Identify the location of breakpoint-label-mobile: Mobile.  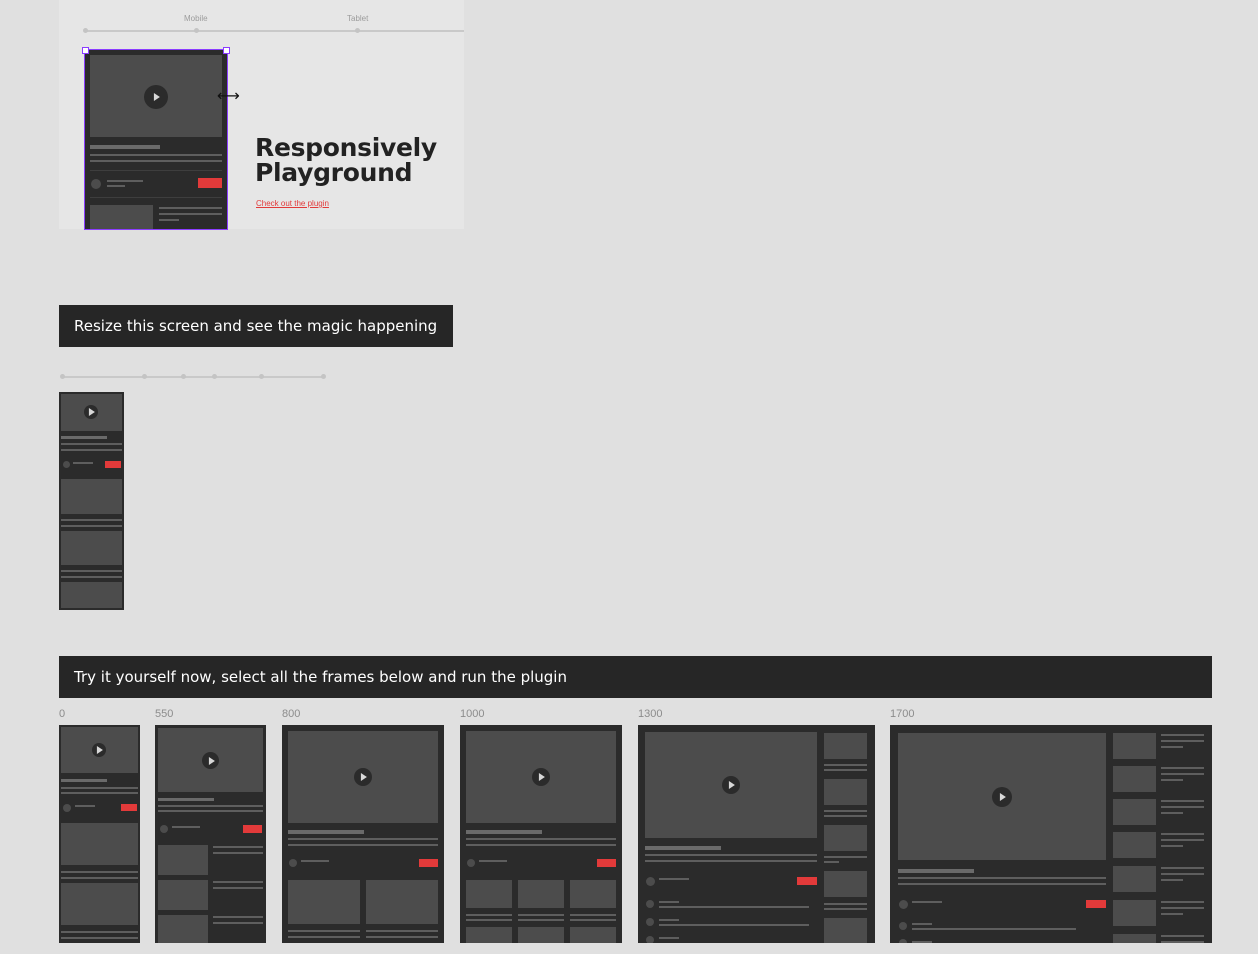
(196, 18).